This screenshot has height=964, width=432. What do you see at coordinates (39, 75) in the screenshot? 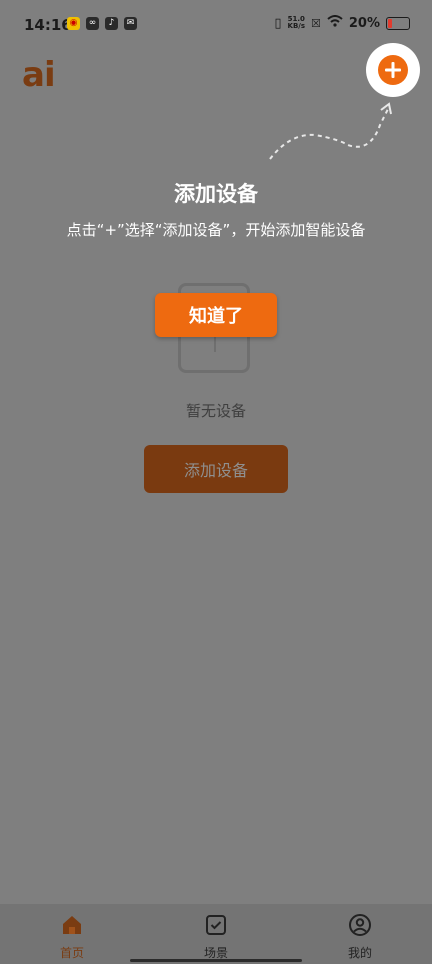
I see `app-logo: ai` at bounding box center [39, 75].